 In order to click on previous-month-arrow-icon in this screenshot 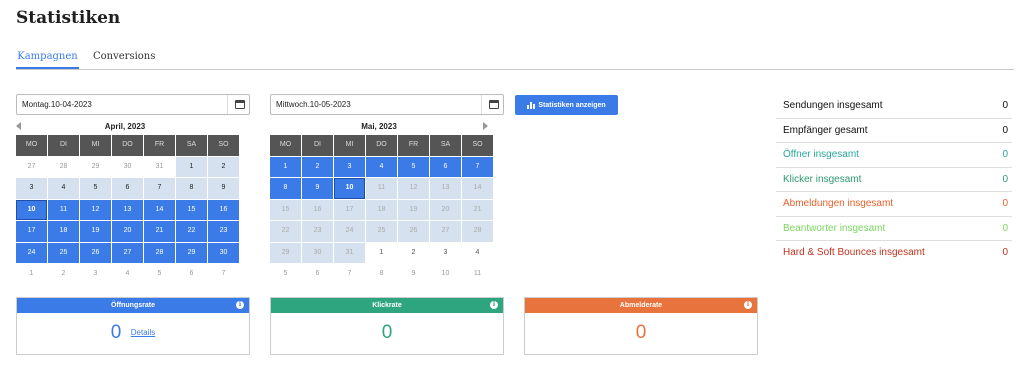, I will do `click(18, 126)`.